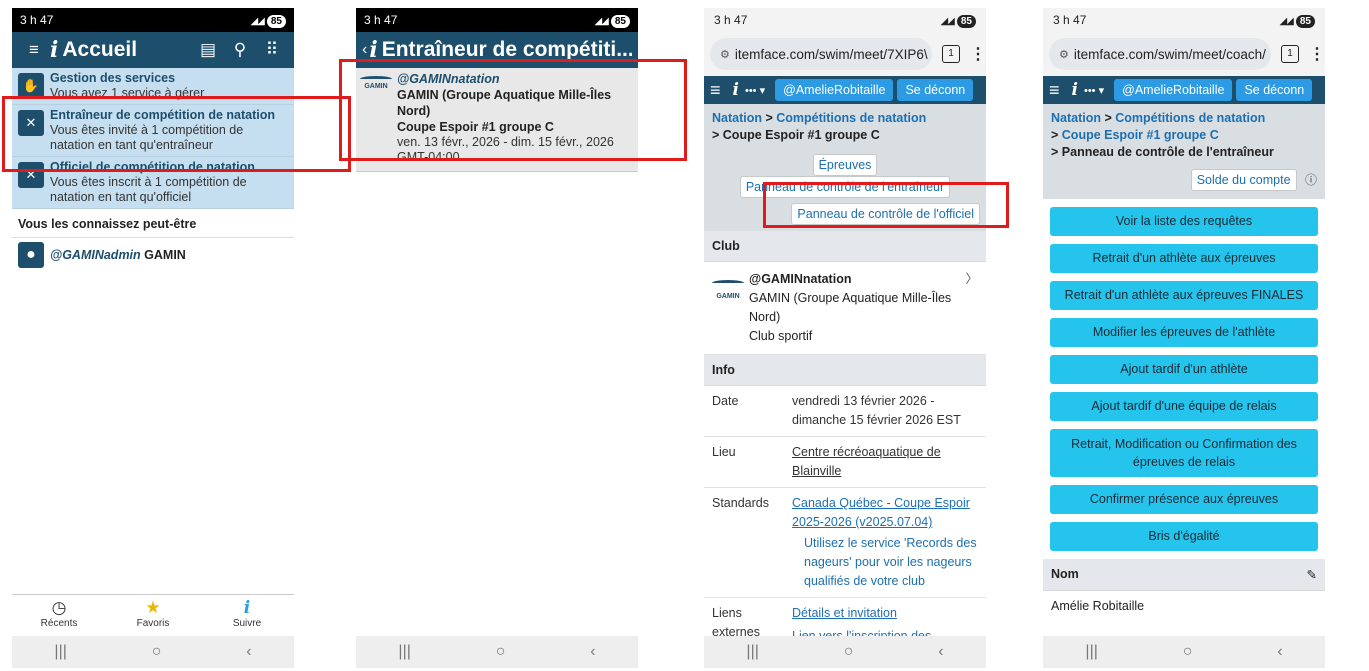 The image size is (1369, 671). What do you see at coordinates (1184, 536) in the screenshot?
I see `tie-break-button: Bris d'égalité` at bounding box center [1184, 536].